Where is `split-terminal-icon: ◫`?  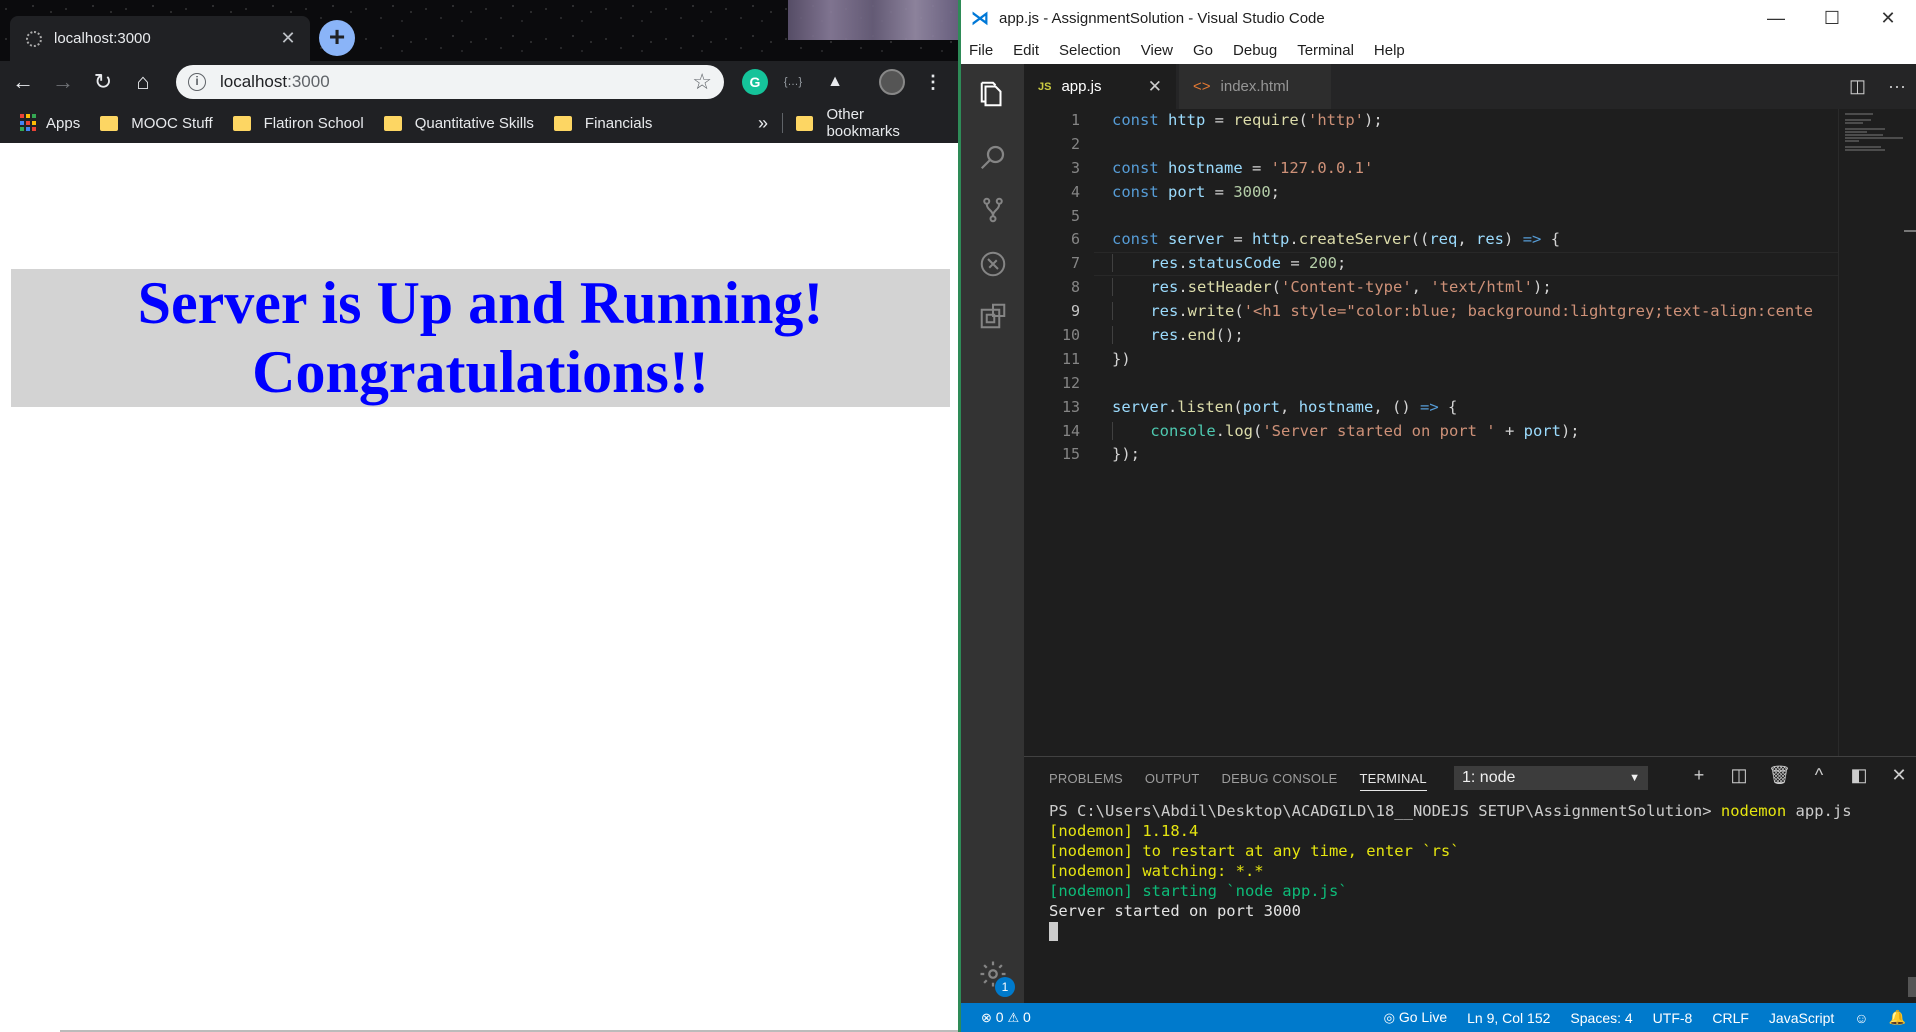 split-terminal-icon: ◫ is located at coordinates (1739, 775).